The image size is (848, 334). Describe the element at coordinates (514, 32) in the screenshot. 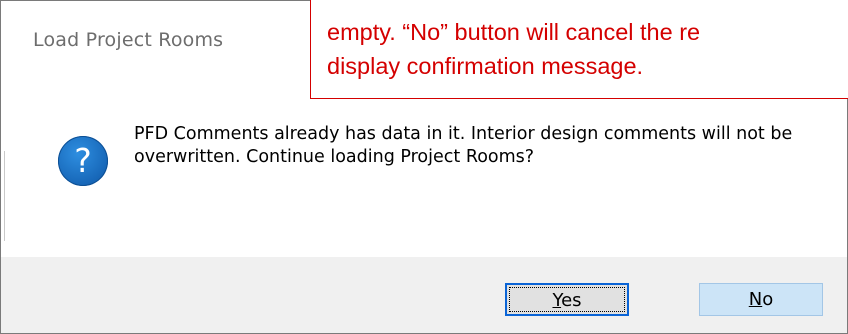

I see `callout-line-1: empty. “No” button will cancel the re` at that location.